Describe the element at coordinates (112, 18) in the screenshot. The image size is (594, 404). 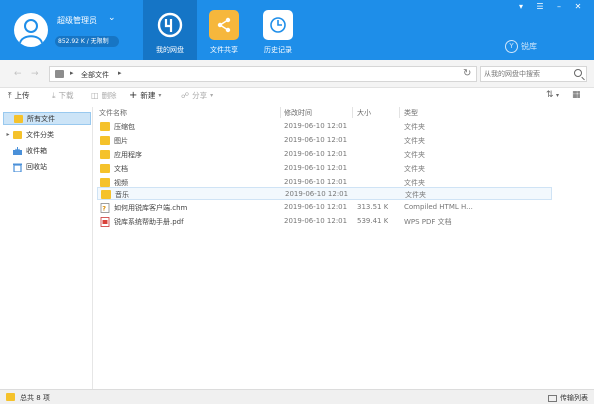
I see `chevron-down-icon: ⌄` at that location.